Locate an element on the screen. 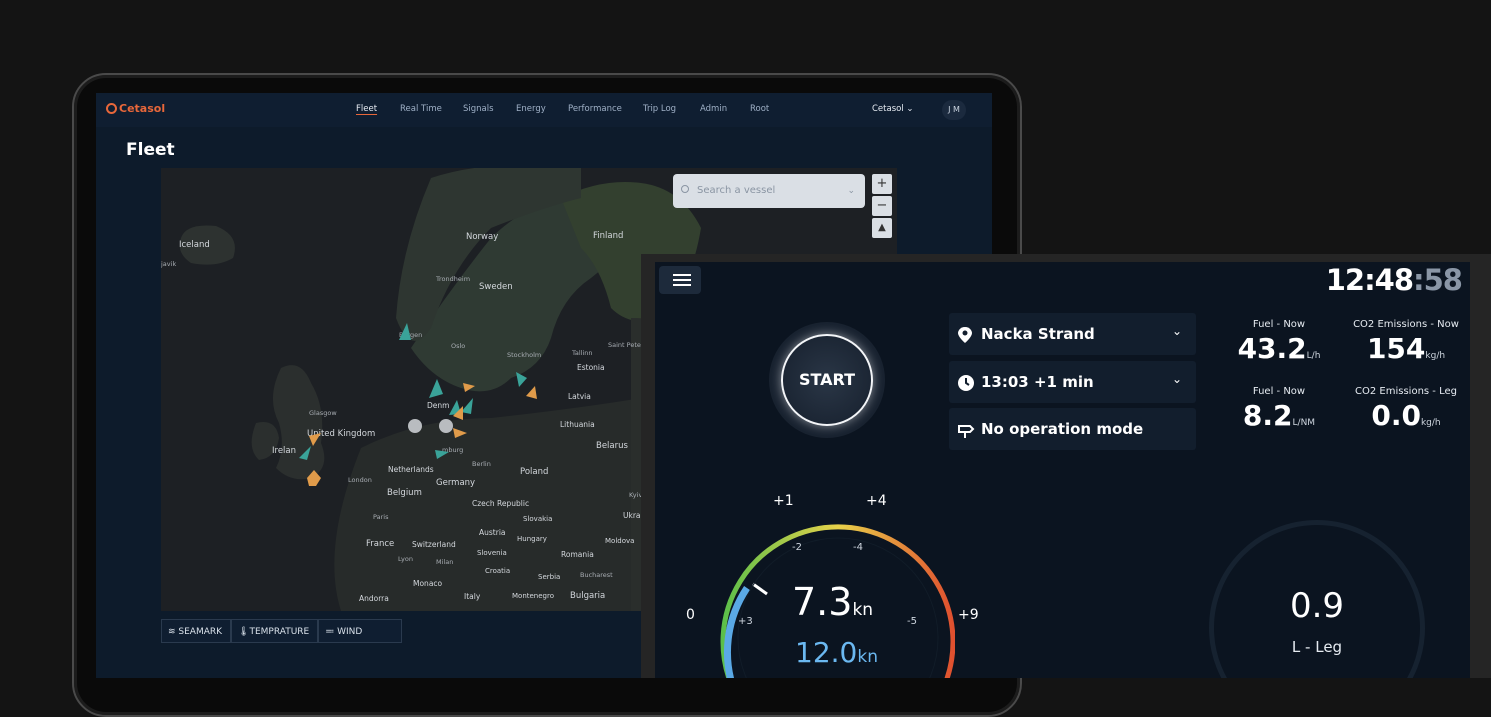 This screenshot has width=1491, height=717. gauge-tick: +9 is located at coordinates (968, 615).